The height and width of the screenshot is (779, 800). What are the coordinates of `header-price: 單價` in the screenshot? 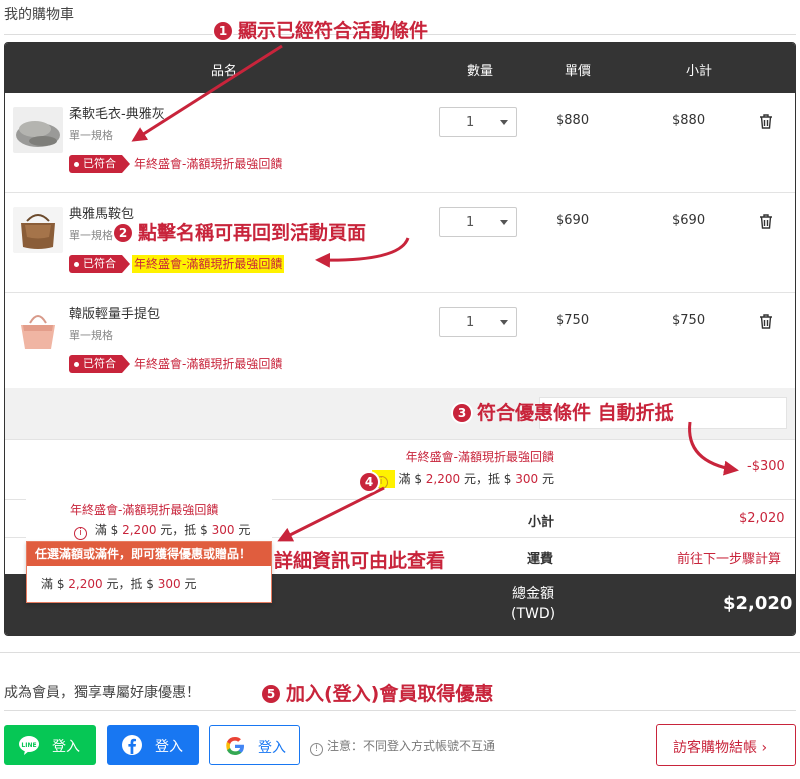 It's located at (578, 71).